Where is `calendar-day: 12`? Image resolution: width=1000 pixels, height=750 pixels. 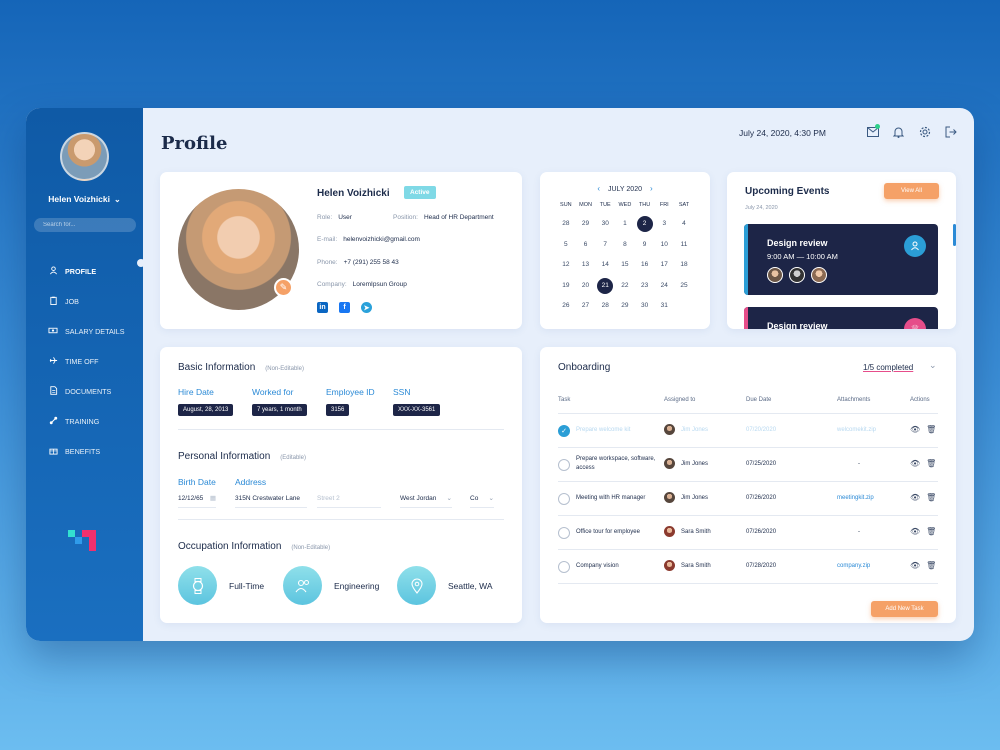
calendar-day: 12 is located at coordinates (566, 265).